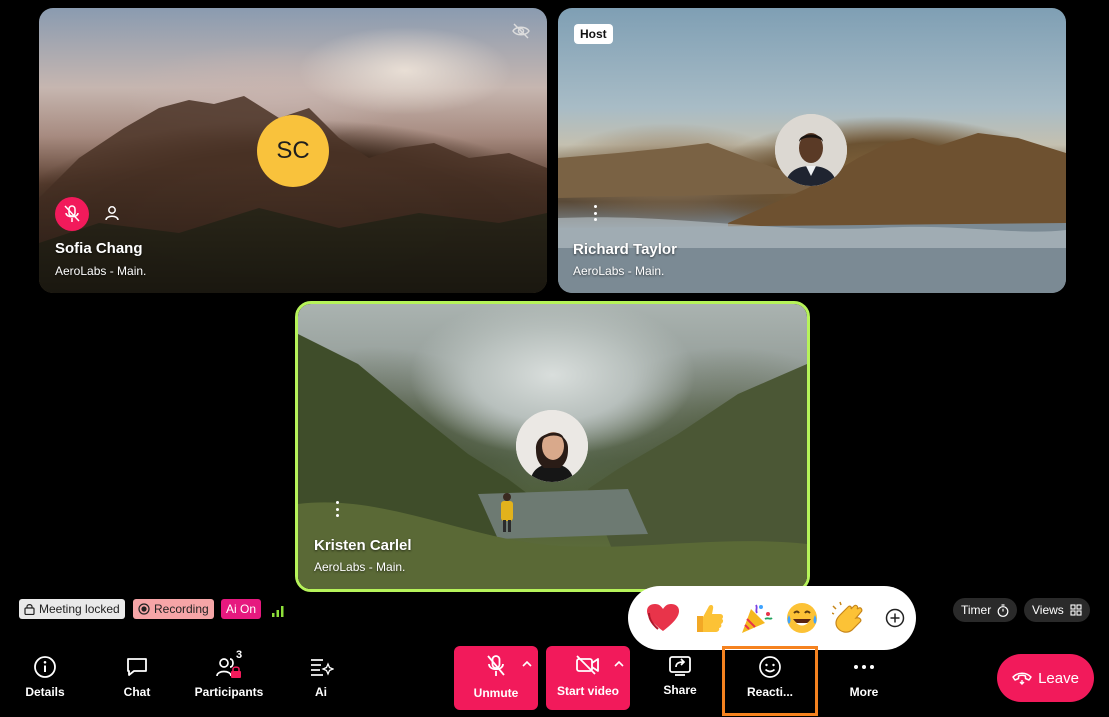 This screenshot has height=717, width=1109. What do you see at coordinates (663, 618) in the screenshot?
I see `heart-reaction-icon` at bounding box center [663, 618].